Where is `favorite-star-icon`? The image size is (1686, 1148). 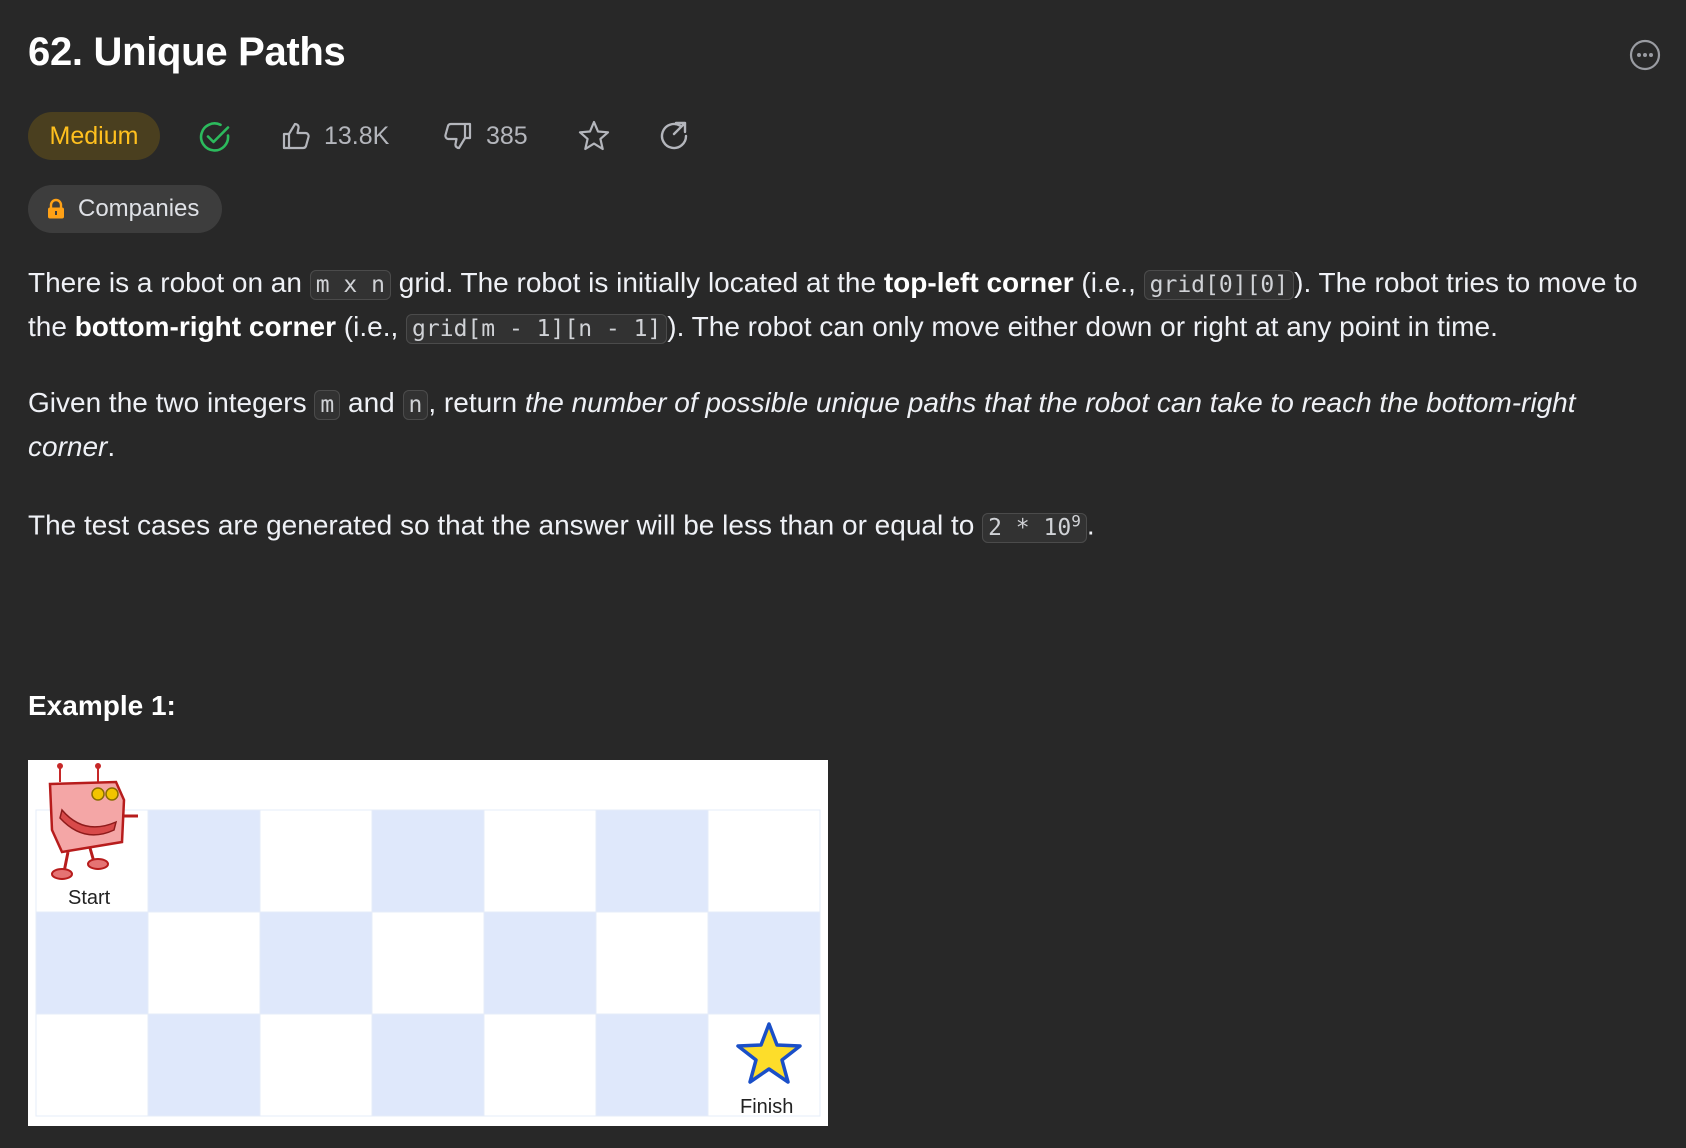
favorite-star-icon is located at coordinates (594, 136).